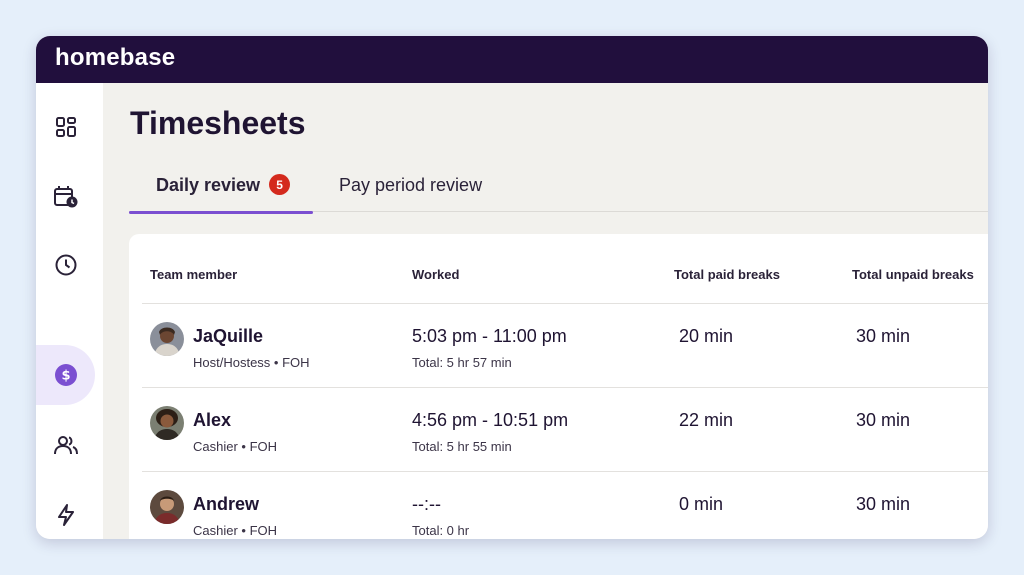 The width and height of the screenshot is (1024, 575). I want to click on worked-time: --:--, so click(426, 504).